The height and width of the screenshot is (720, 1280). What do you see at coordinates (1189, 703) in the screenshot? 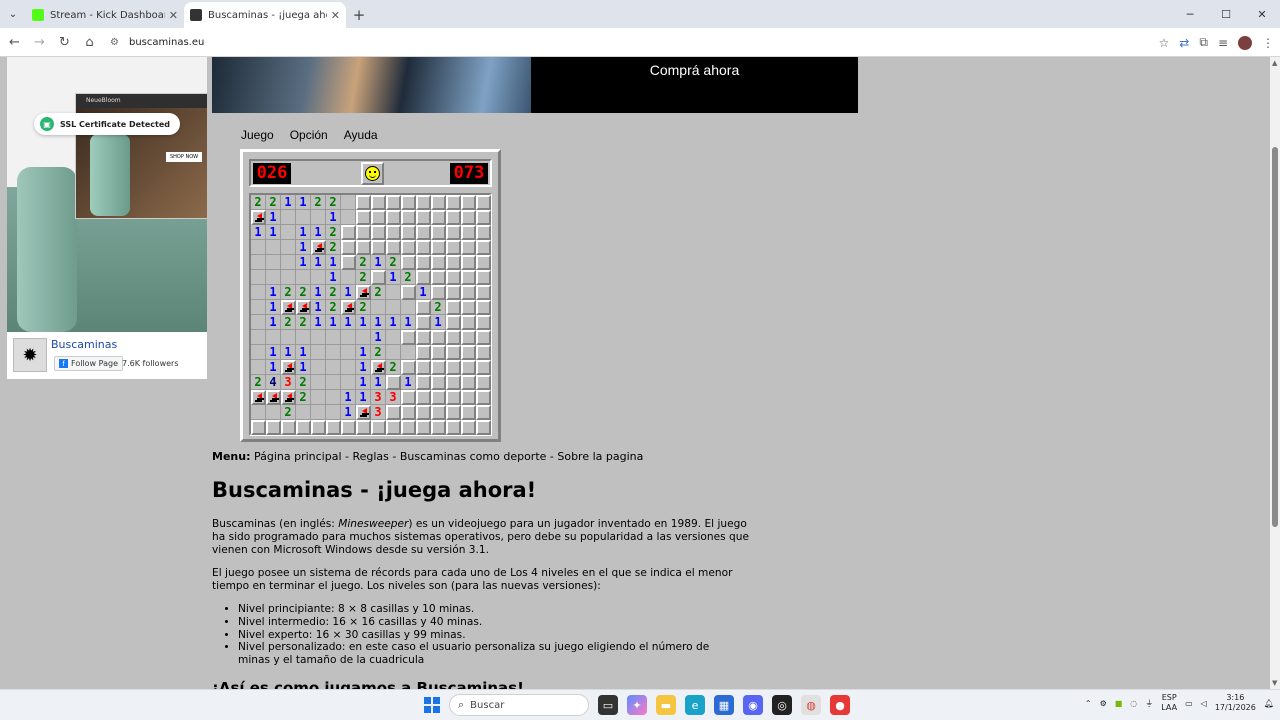
I see `display-icon: ▭` at bounding box center [1189, 703].